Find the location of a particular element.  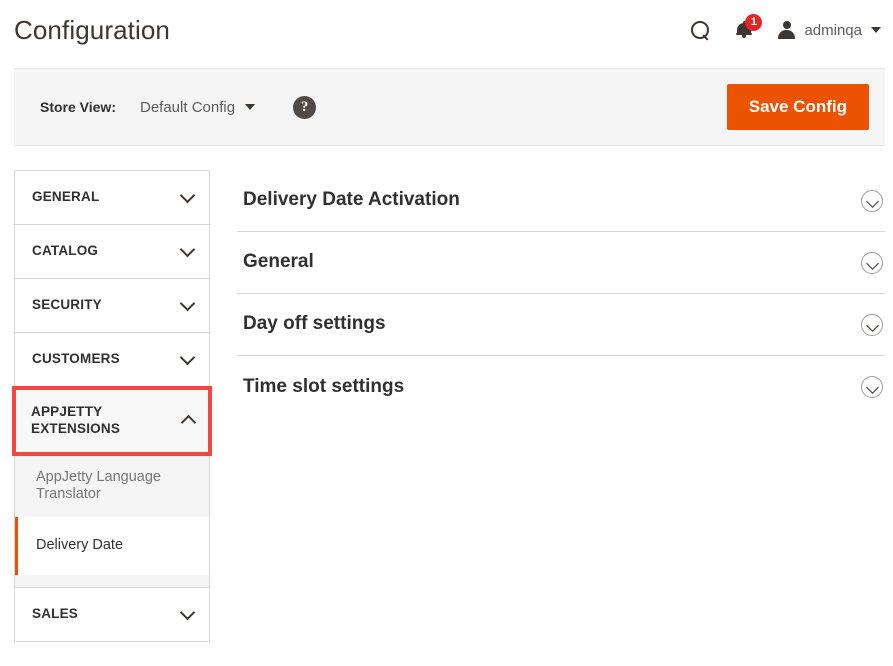

accordion-title: Delivery Date Activation is located at coordinates (351, 200).